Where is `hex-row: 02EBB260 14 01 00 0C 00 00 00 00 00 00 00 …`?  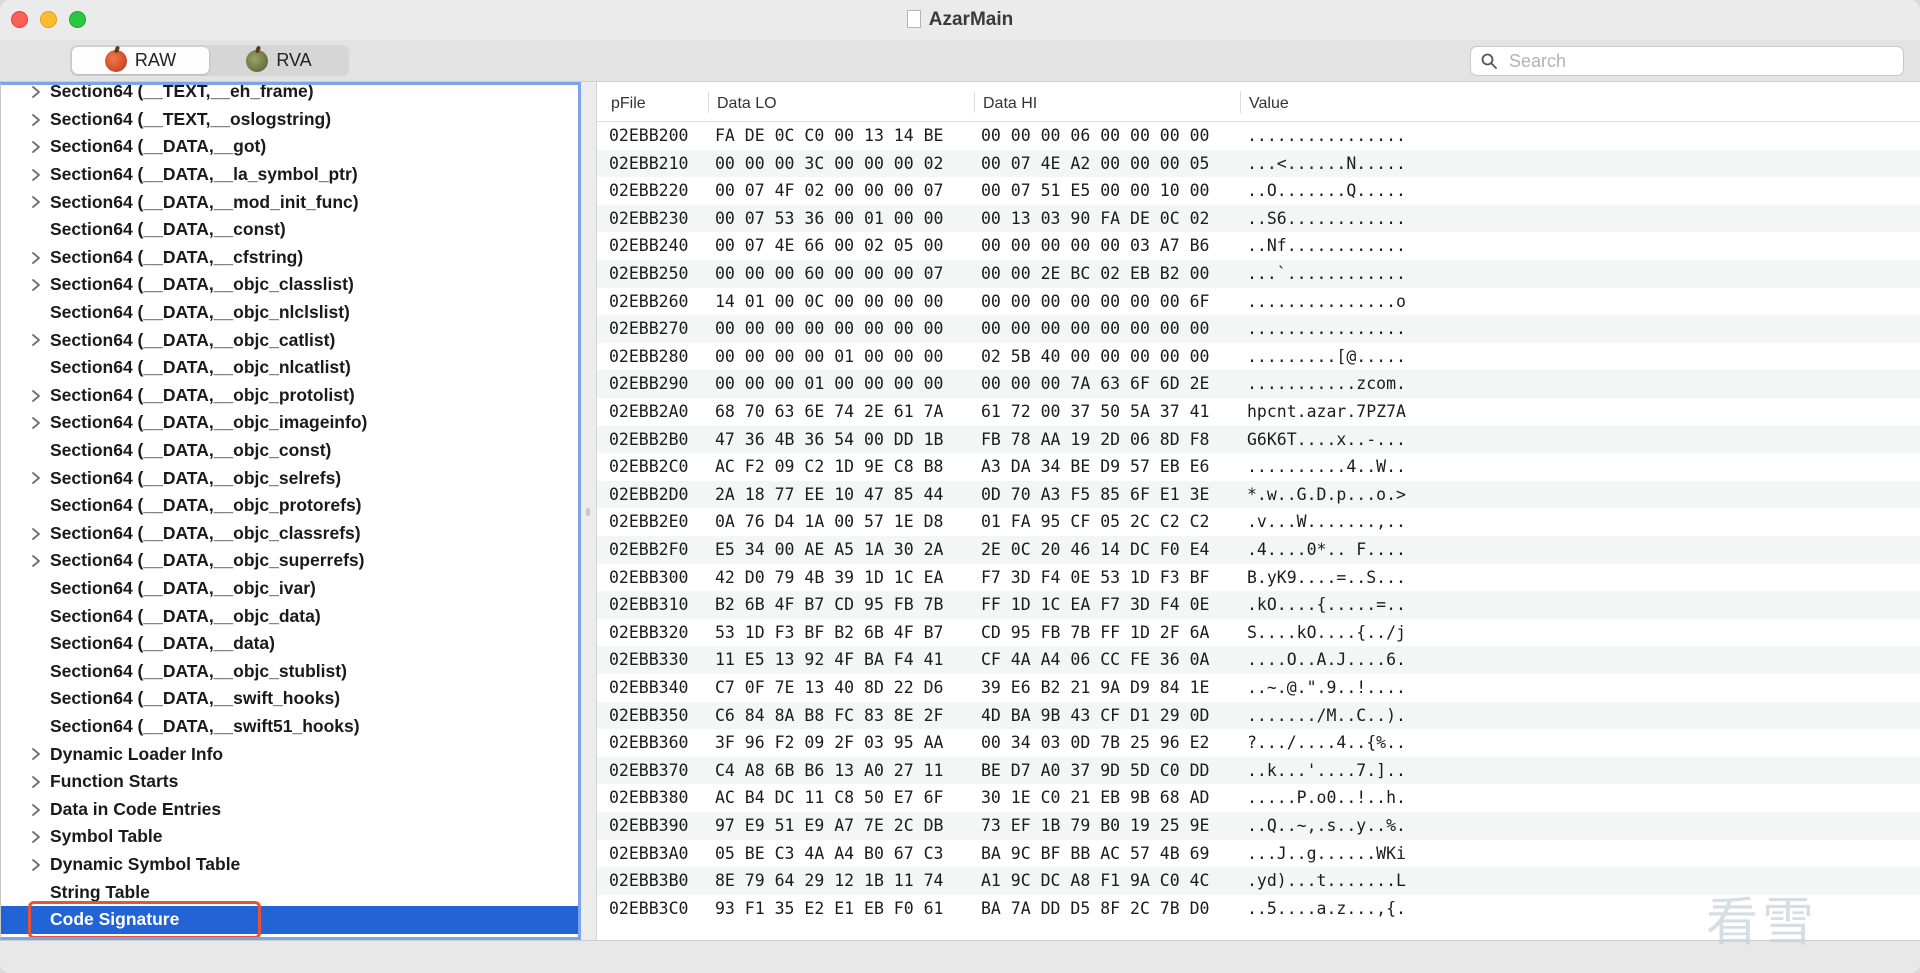 hex-row: 02EBB260 14 01 00 0C 00 00 00 00 00 00 00 … is located at coordinates (1258, 302).